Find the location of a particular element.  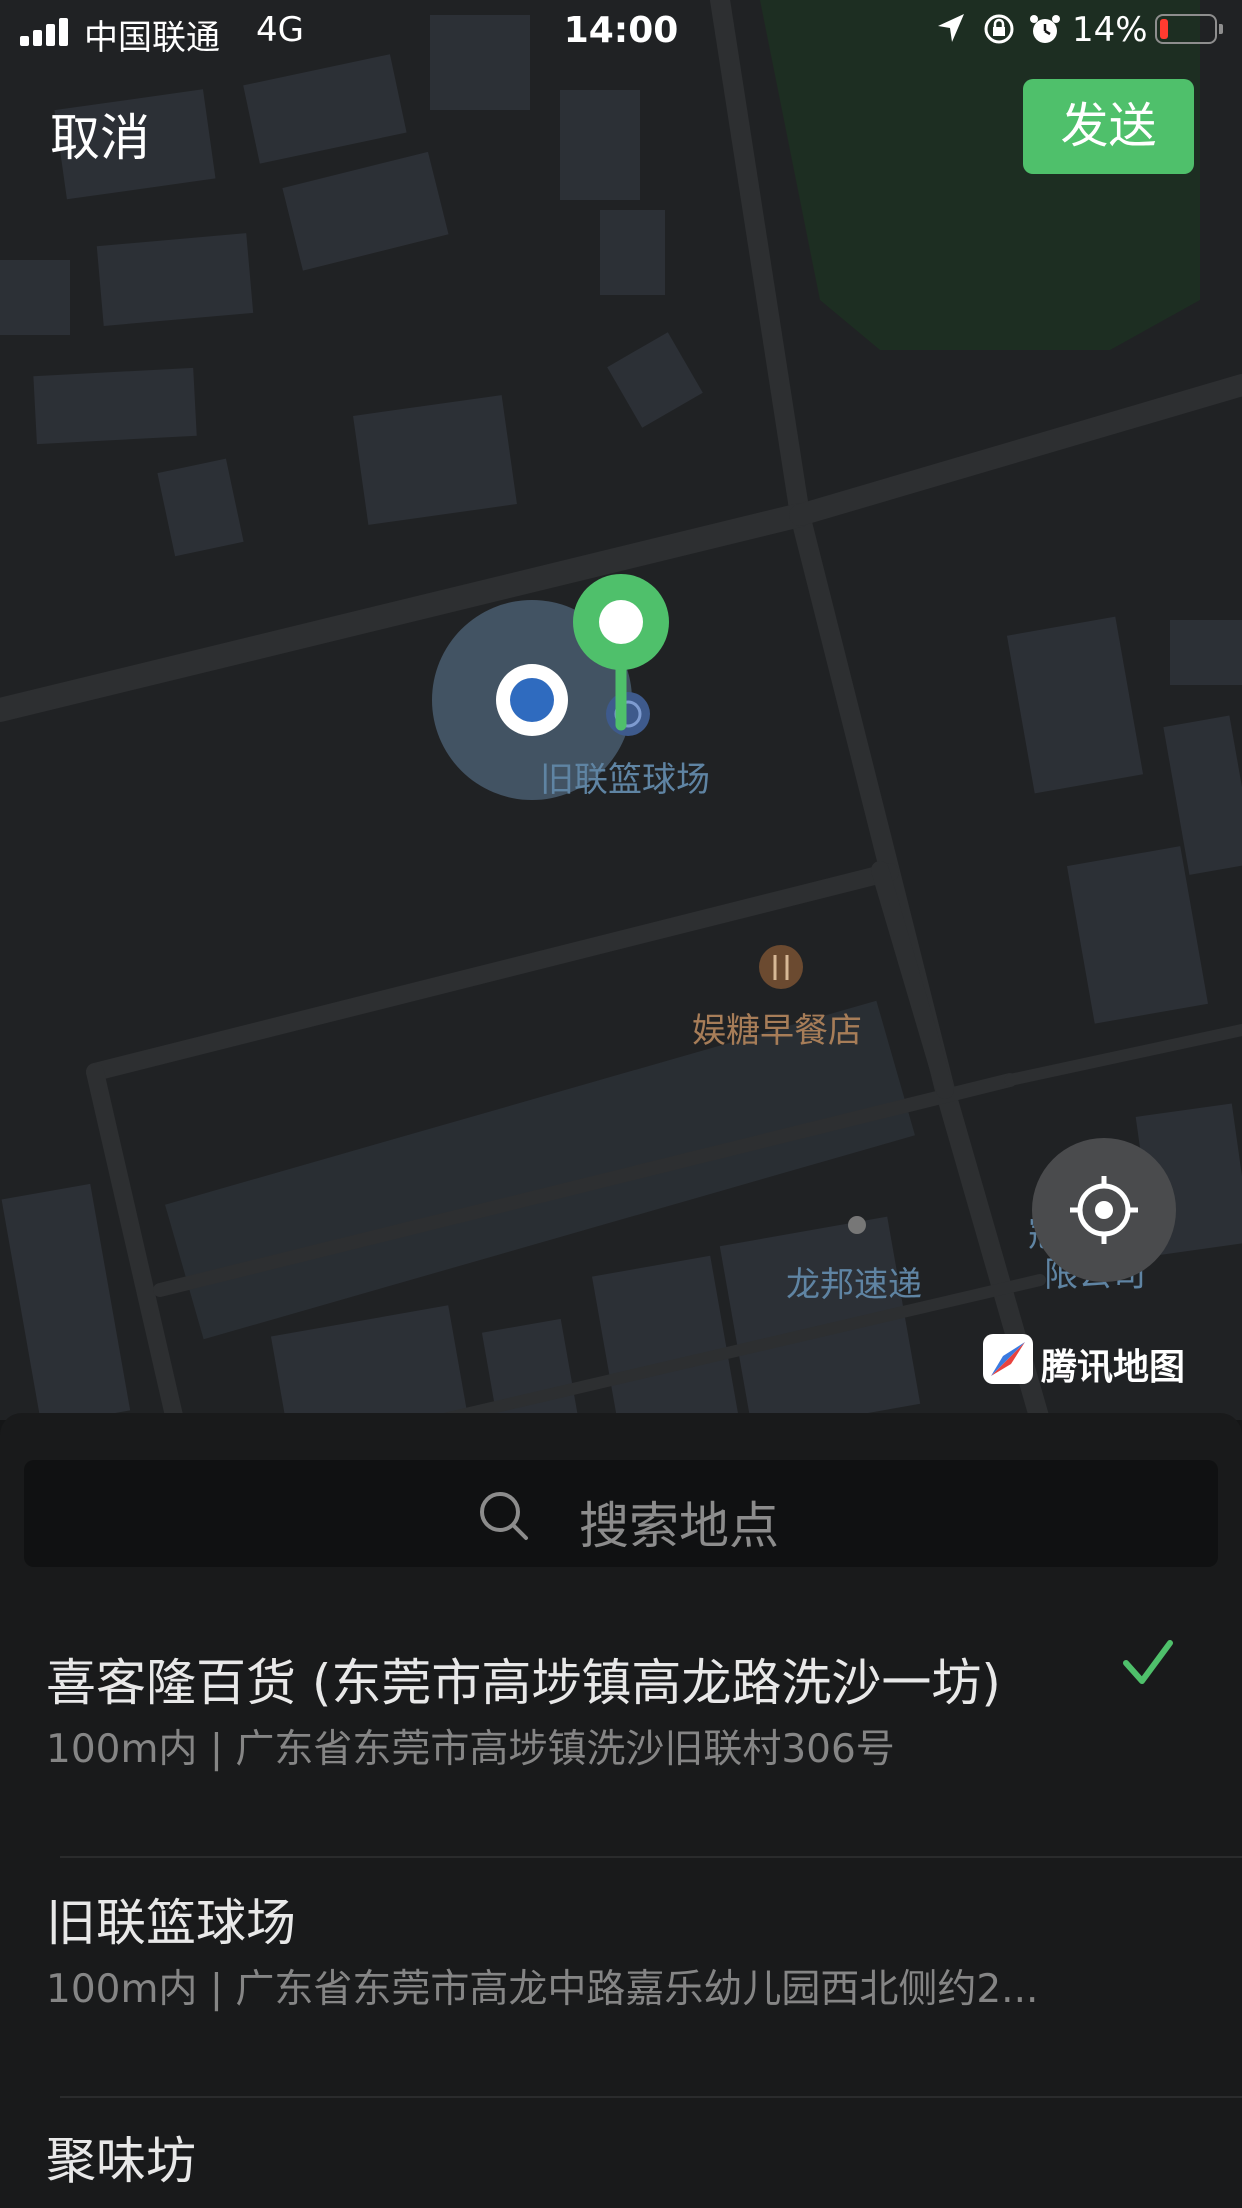

recenter-location-button is located at coordinates (1104, 1210).